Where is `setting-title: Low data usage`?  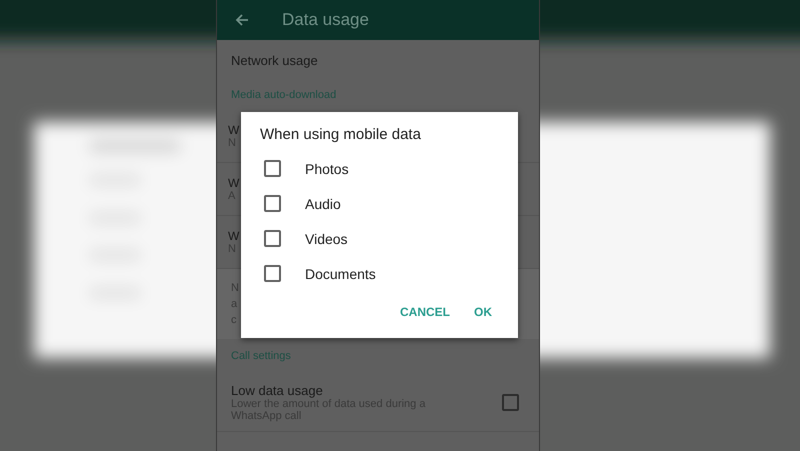 setting-title: Low data usage is located at coordinates (277, 390).